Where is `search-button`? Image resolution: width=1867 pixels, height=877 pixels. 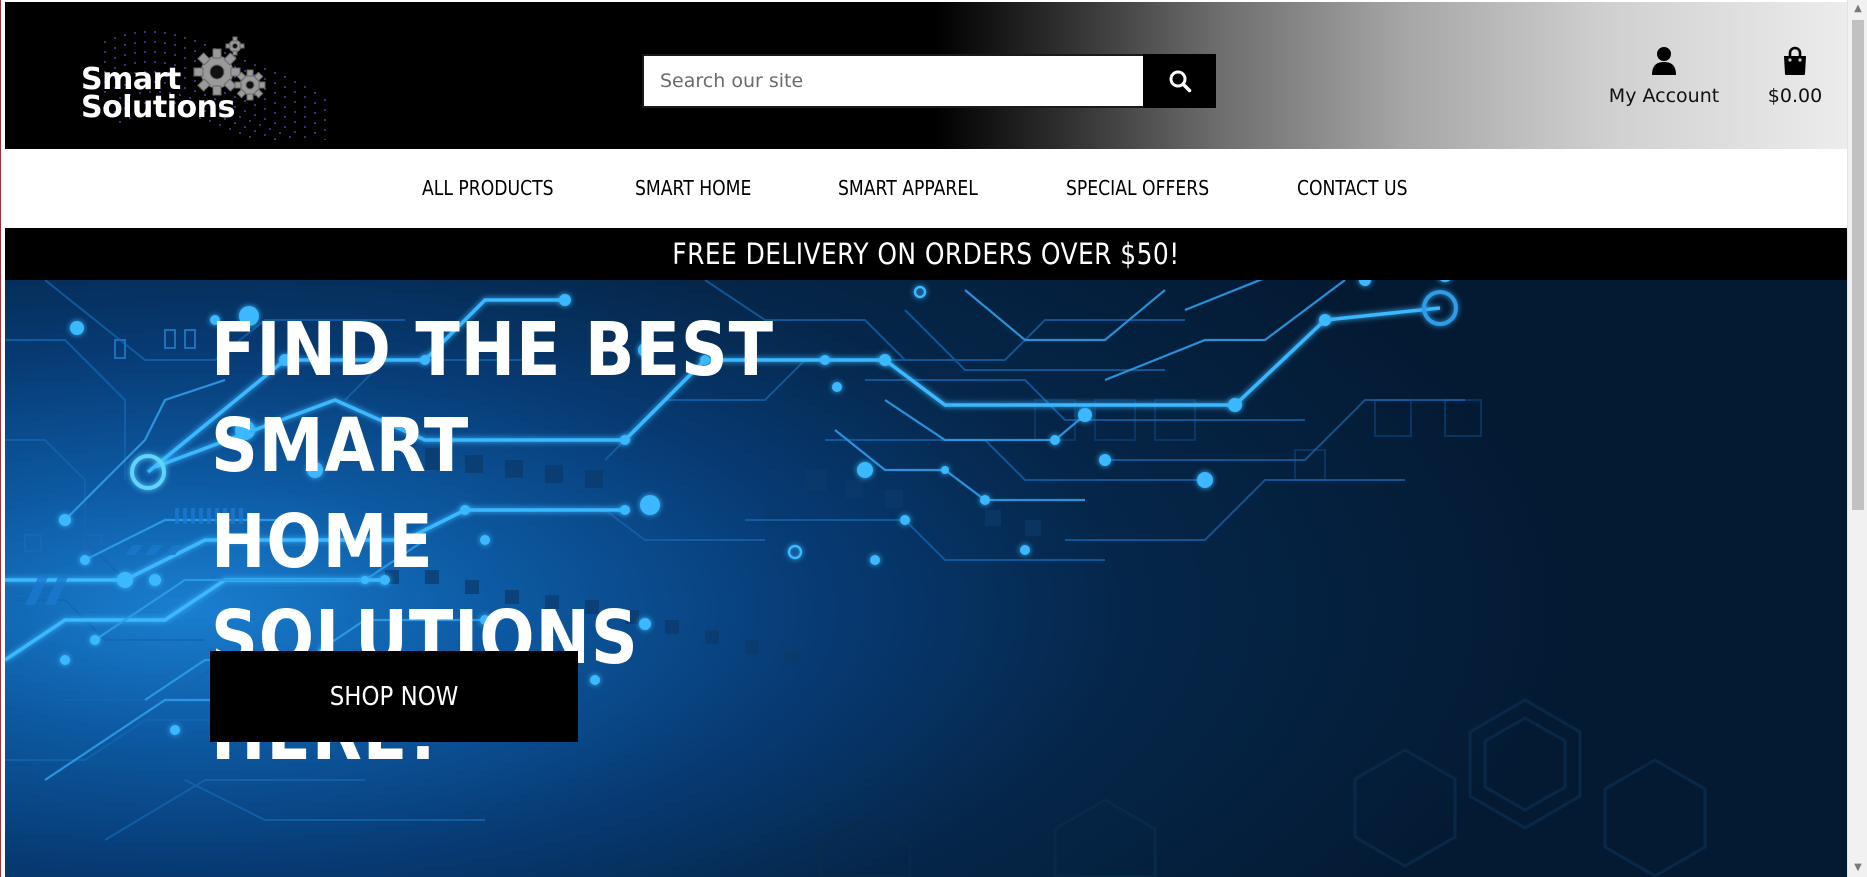
search-button is located at coordinates (1179, 81).